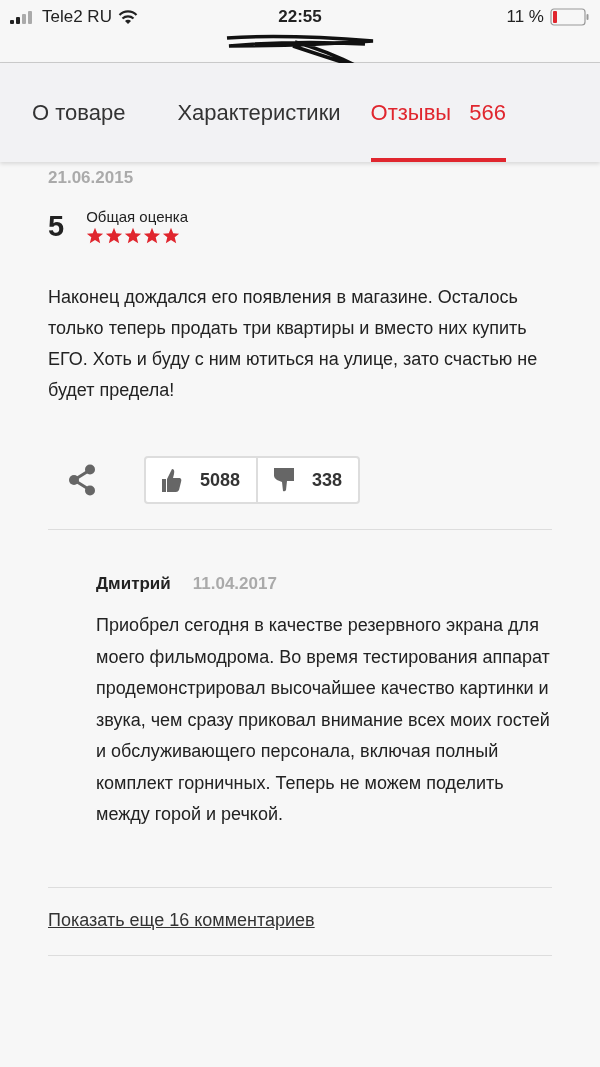 This screenshot has height=1067, width=600. I want to click on clock-time: 22:55, so click(300, 16).